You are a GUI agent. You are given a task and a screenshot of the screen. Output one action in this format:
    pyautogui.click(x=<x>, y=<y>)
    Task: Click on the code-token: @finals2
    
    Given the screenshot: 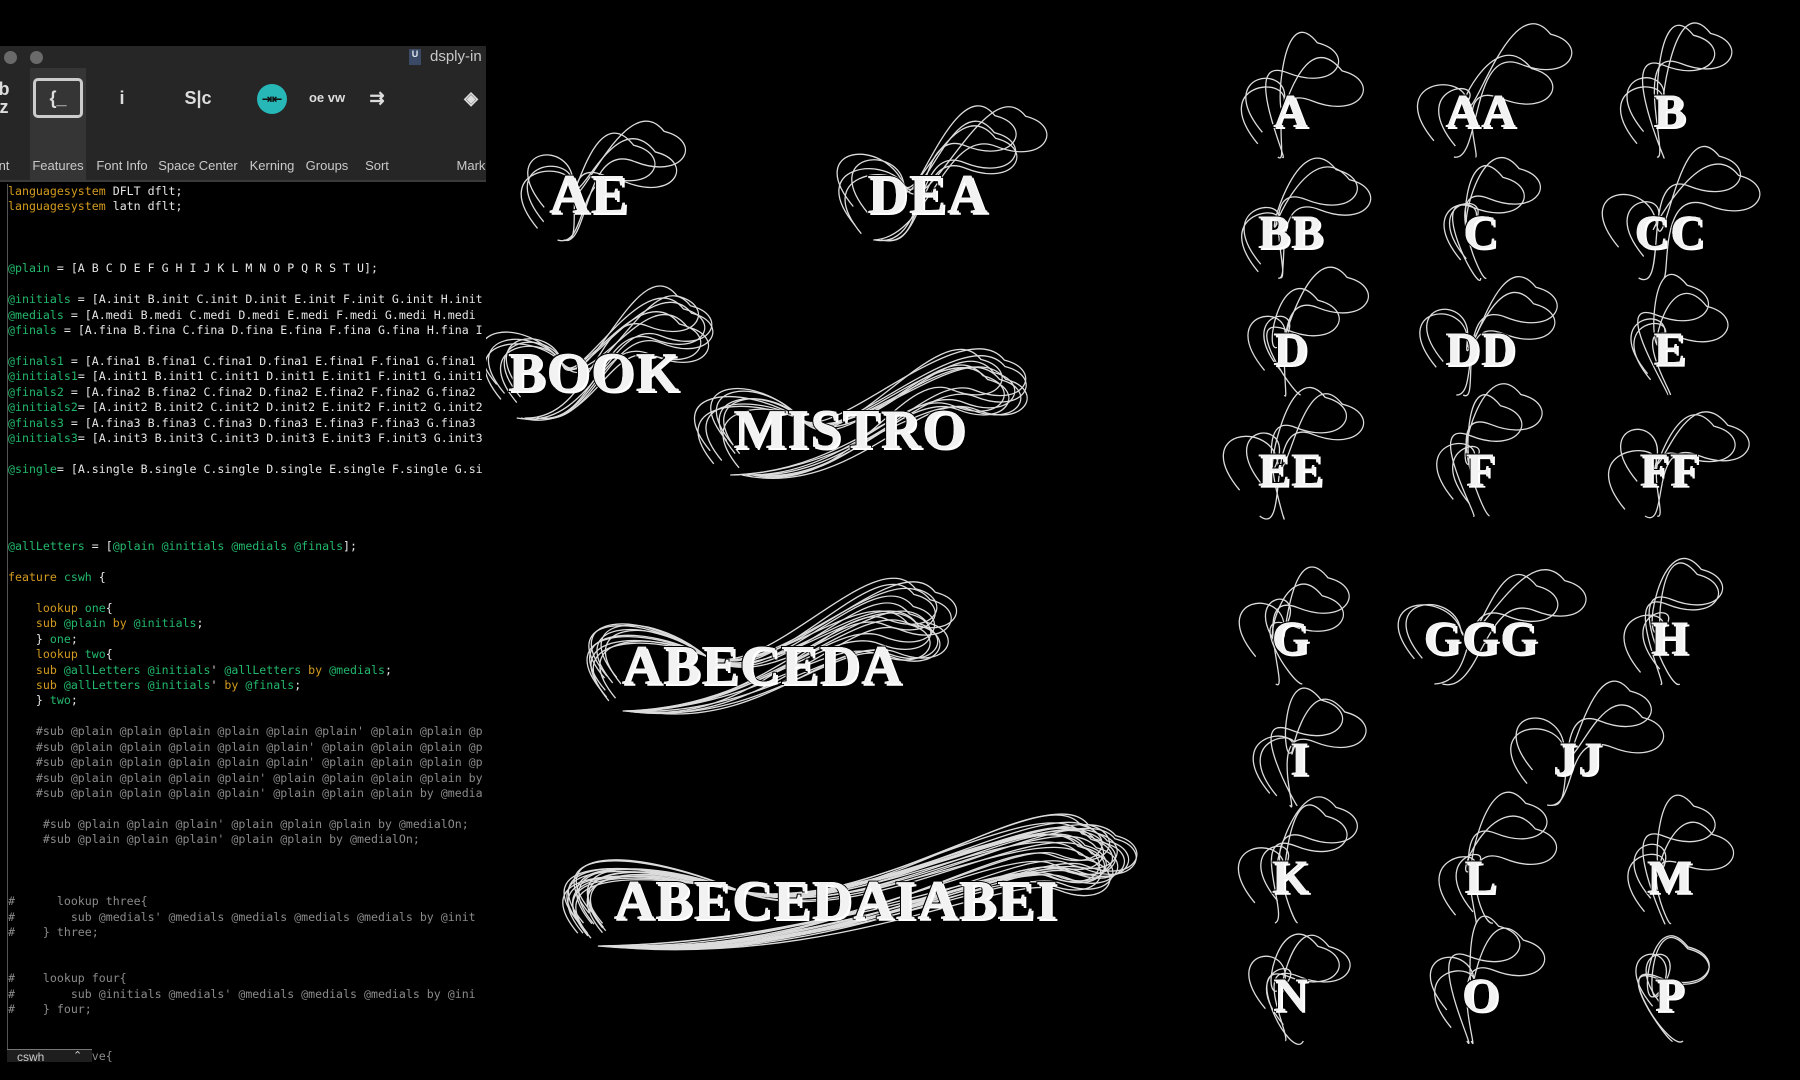 What is the action you would take?
    pyautogui.click(x=36, y=391)
    